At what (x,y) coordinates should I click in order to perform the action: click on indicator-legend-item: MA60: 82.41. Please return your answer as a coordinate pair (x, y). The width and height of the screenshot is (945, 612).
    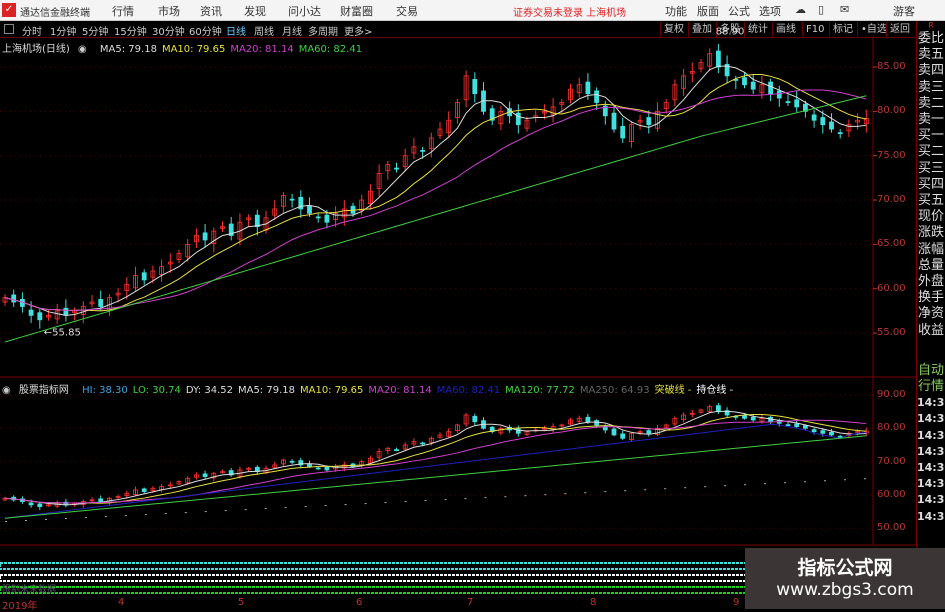
    Looking at the image, I should click on (468, 390).